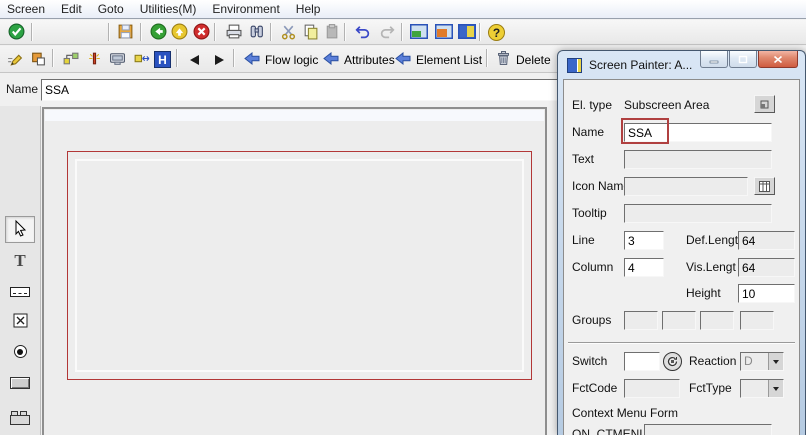 The height and width of the screenshot is (435, 806). I want to click on menu-utilities: Utilities(M), so click(168, 9).